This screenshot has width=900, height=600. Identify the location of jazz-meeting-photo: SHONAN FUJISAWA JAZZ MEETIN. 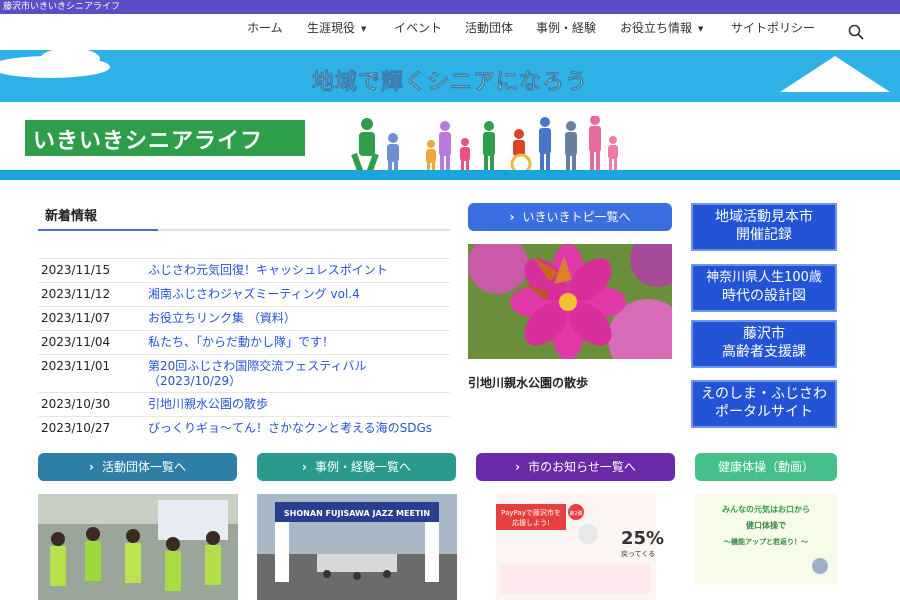
(357, 547).